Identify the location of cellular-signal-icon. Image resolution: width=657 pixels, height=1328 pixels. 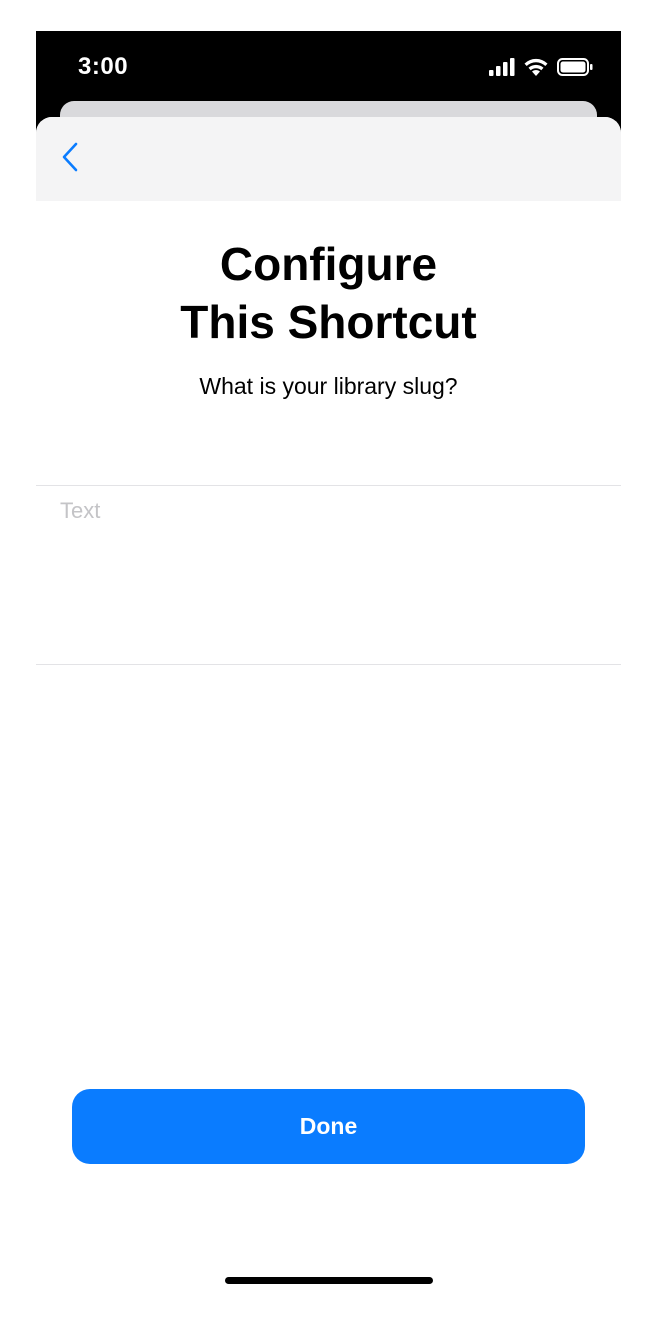
(502, 69).